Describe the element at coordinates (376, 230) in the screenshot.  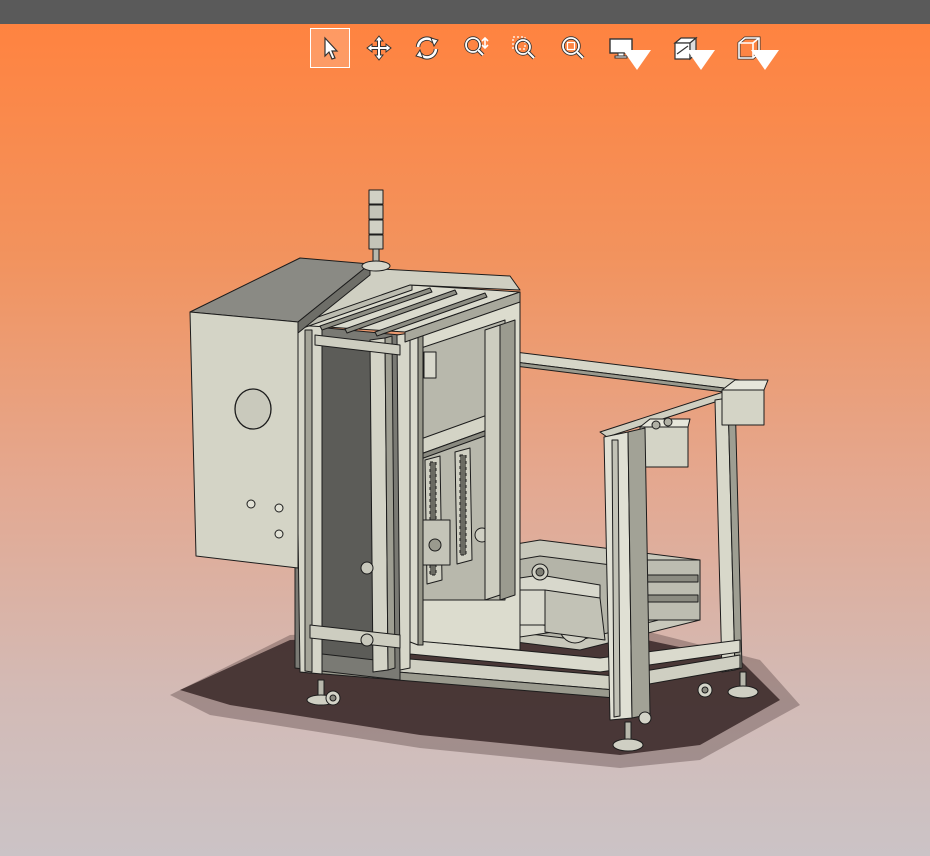
I see `signal-tower-lamp` at that location.